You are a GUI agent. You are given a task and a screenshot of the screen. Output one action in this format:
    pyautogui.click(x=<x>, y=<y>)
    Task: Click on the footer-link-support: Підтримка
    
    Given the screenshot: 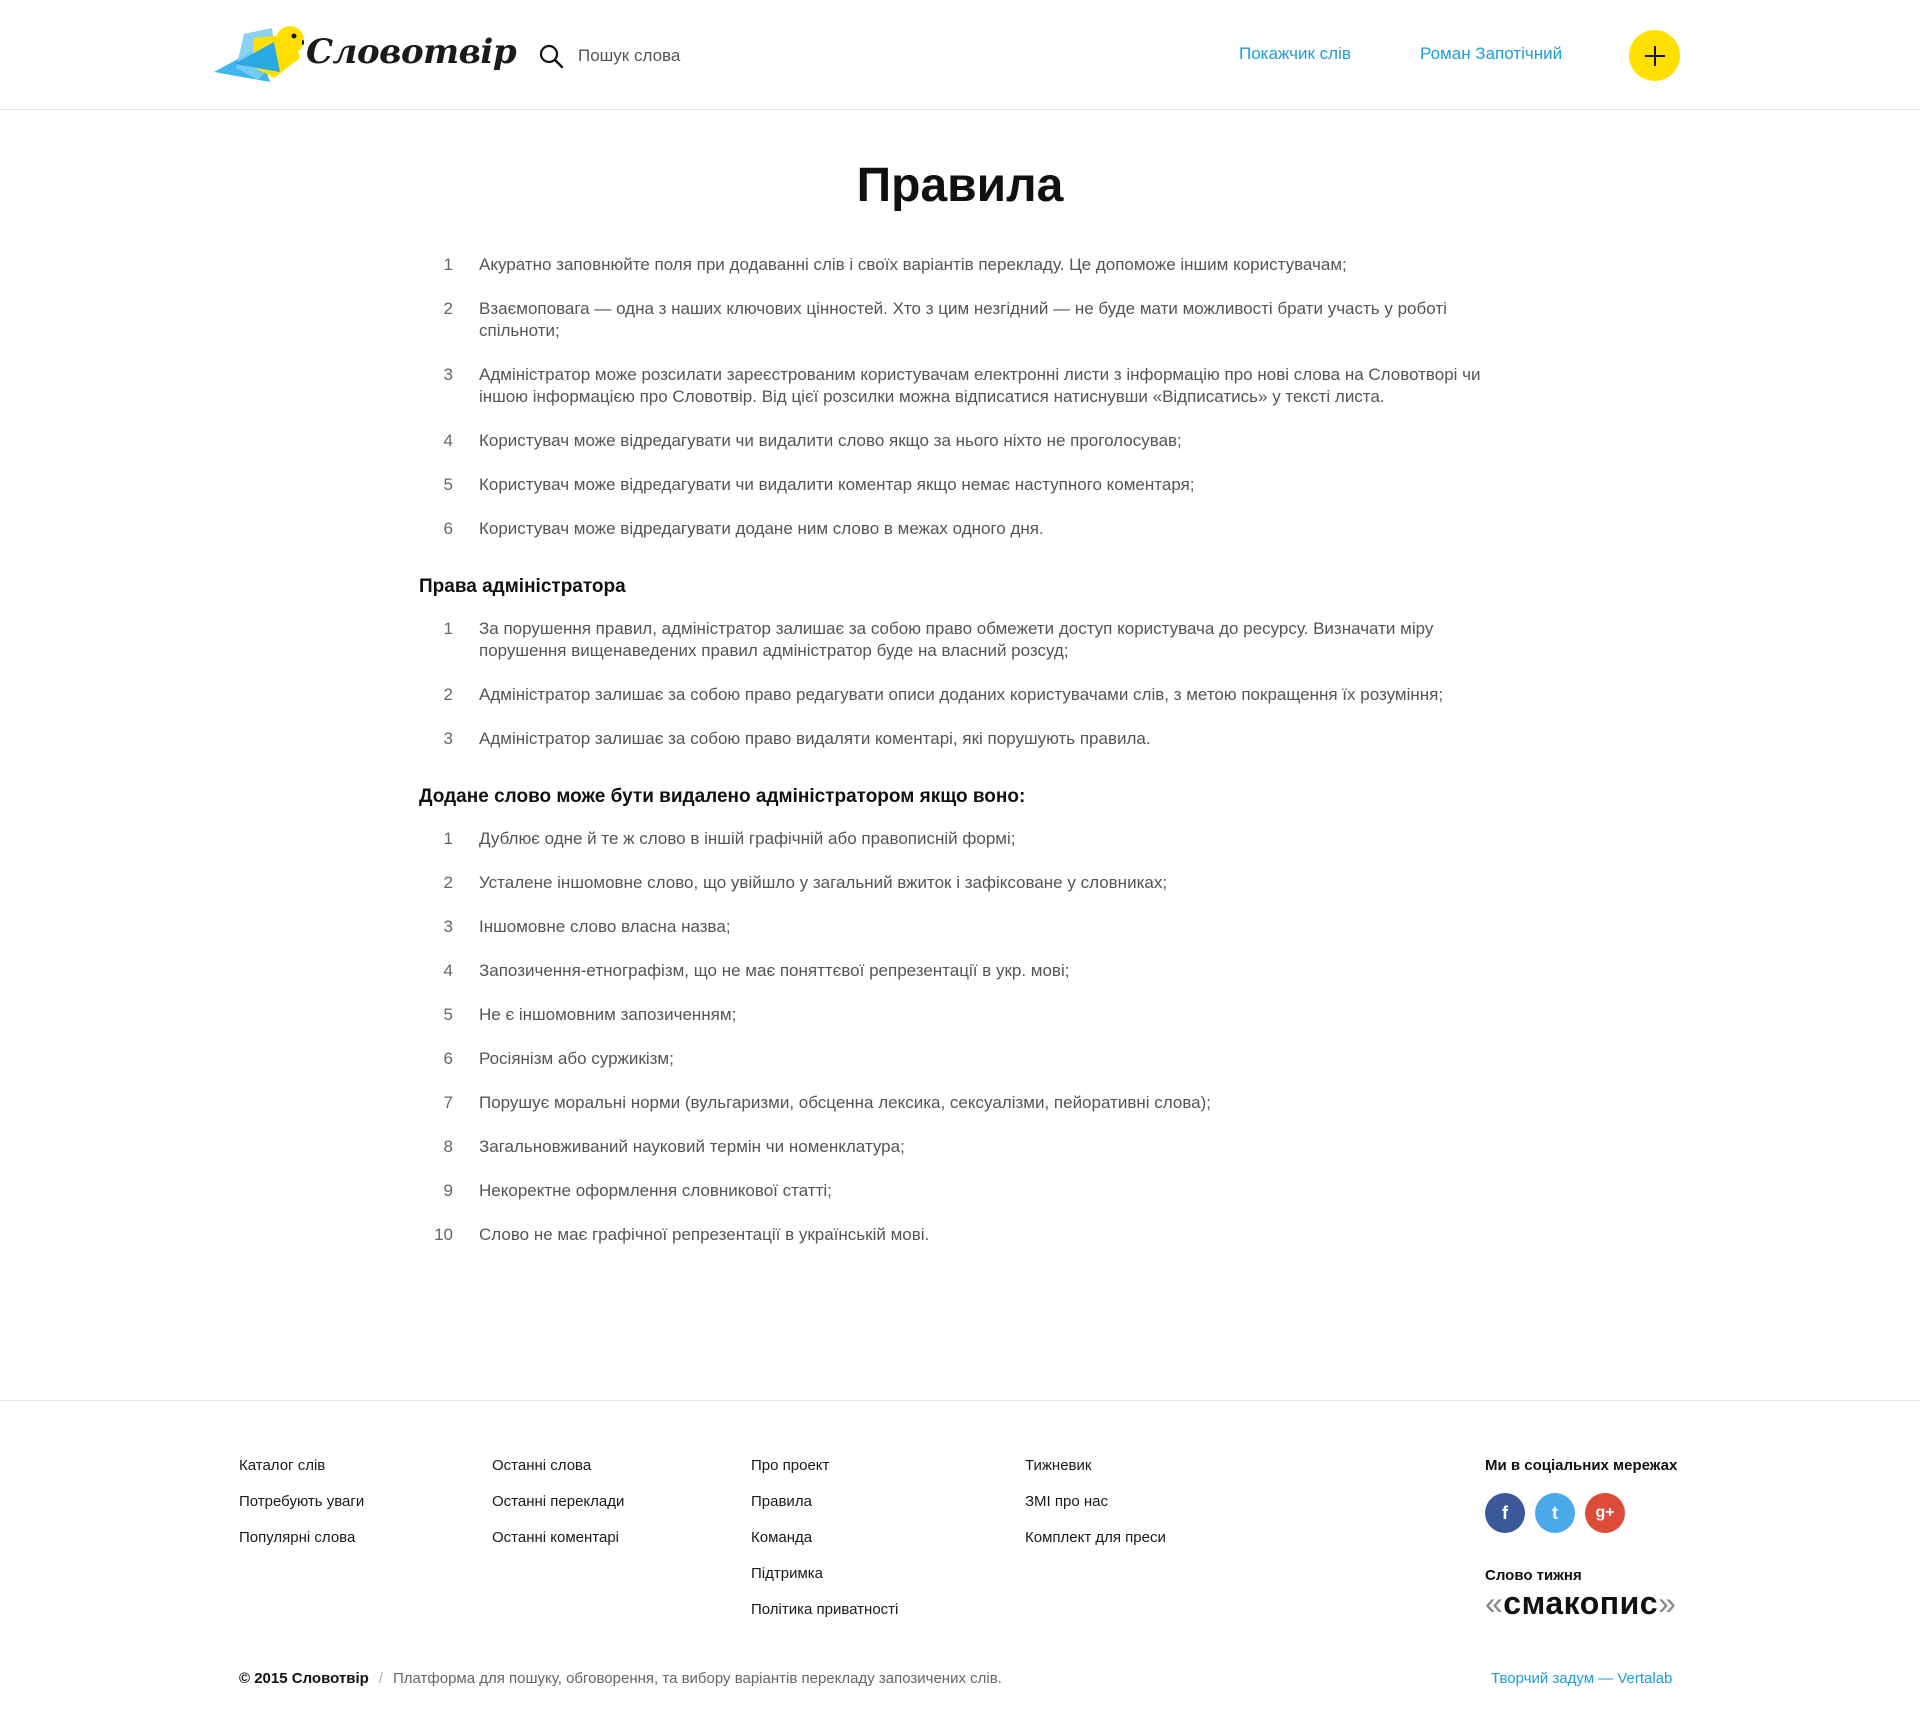 What is the action you would take?
    pyautogui.click(x=824, y=1582)
    